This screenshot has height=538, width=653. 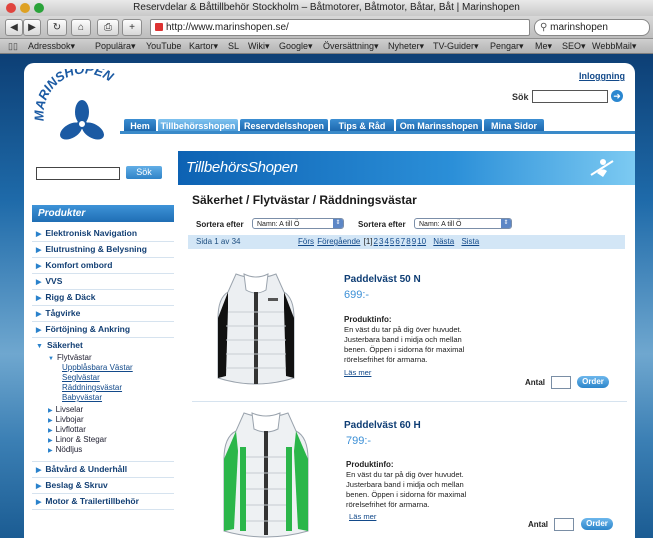 What do you see at coordinates (592, 27) in the screenshot?
I see `browser-search-field: ⚲ marinshopen` at bounding box center [592, 27].